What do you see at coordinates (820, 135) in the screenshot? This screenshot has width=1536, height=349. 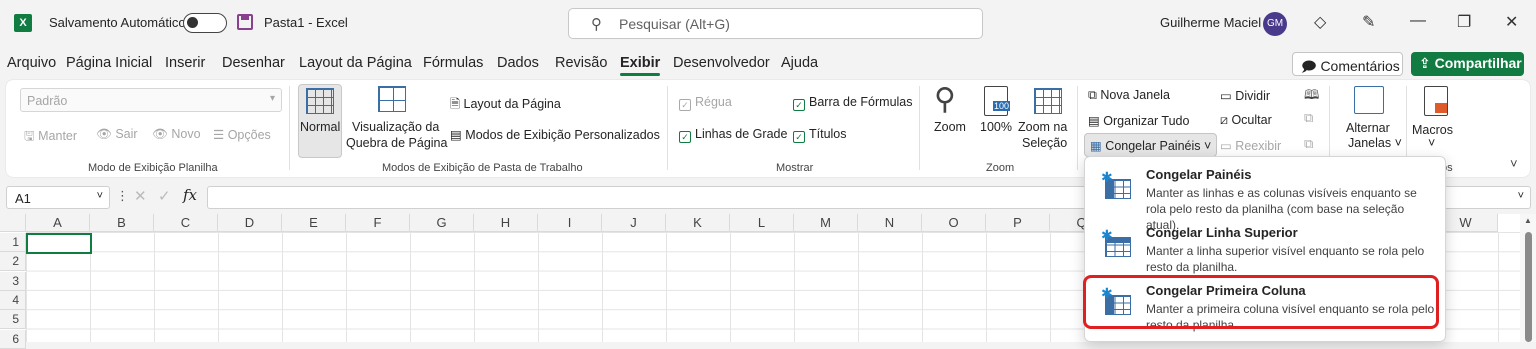 I see `headings-checkbox: ✓ Títulos` at bounding box center [820, 135].